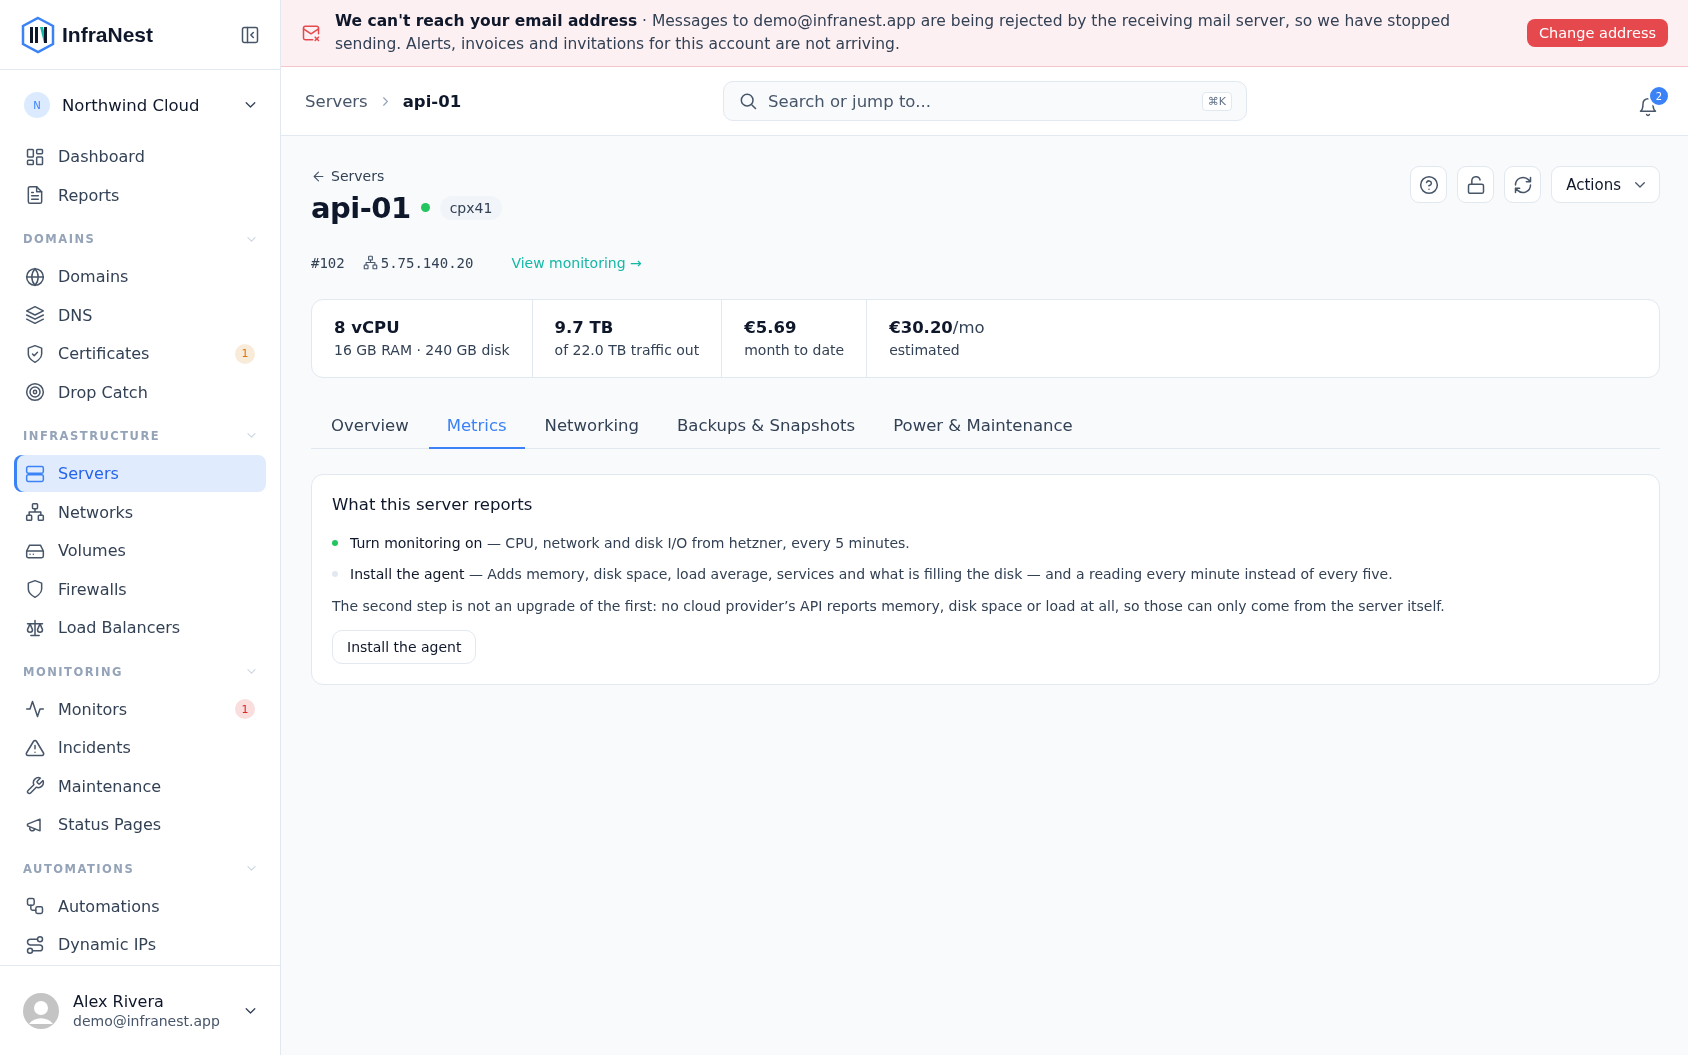  Describe the element at coordinates (35, 944) in the screenshot. I see `route-icon` at that location.